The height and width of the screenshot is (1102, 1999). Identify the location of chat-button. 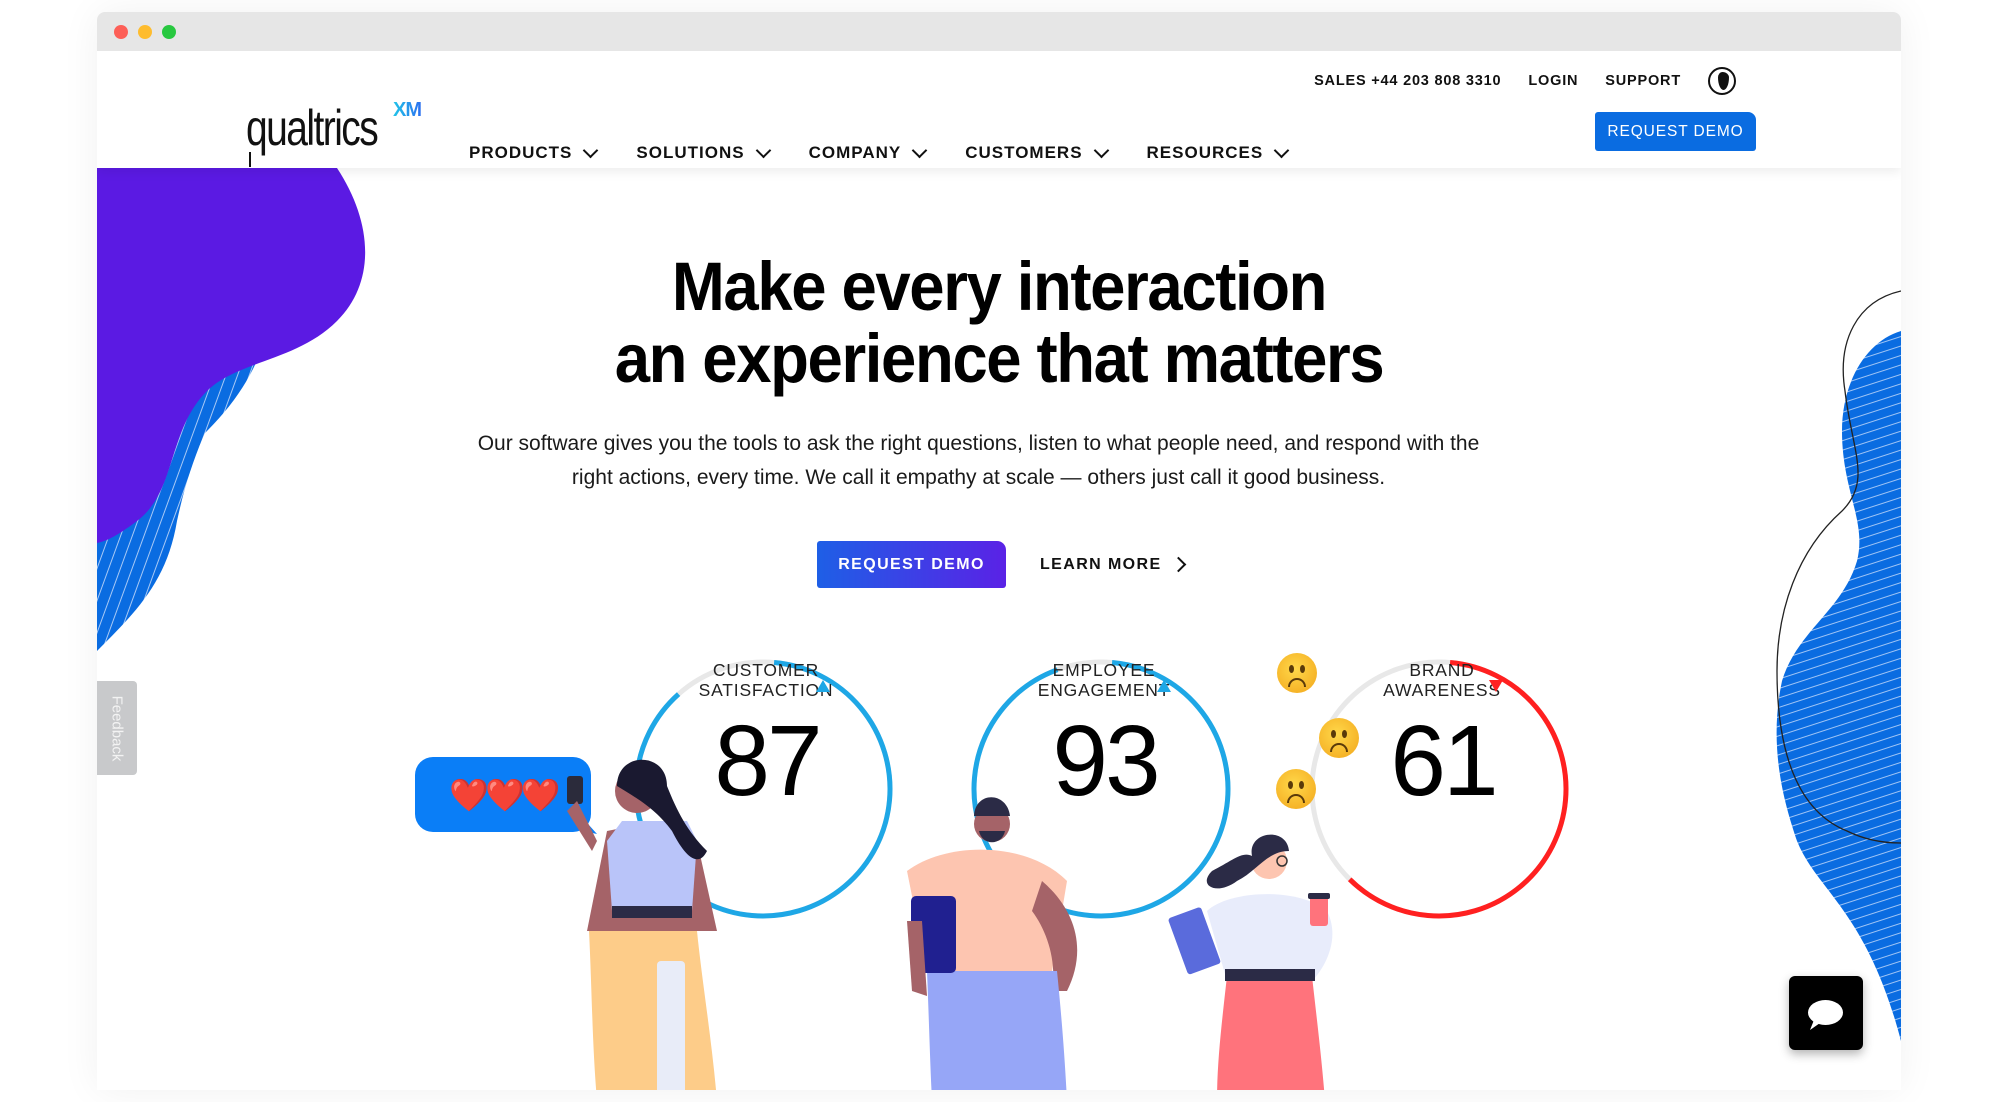
(1826, 1013).